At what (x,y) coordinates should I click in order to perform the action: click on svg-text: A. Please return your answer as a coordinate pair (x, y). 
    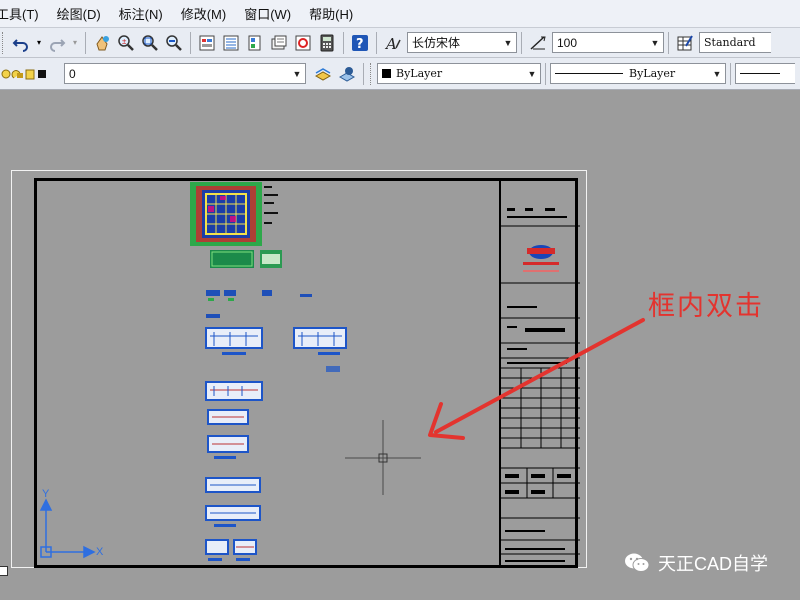
    Looking at the image, I should click on (390, 43).